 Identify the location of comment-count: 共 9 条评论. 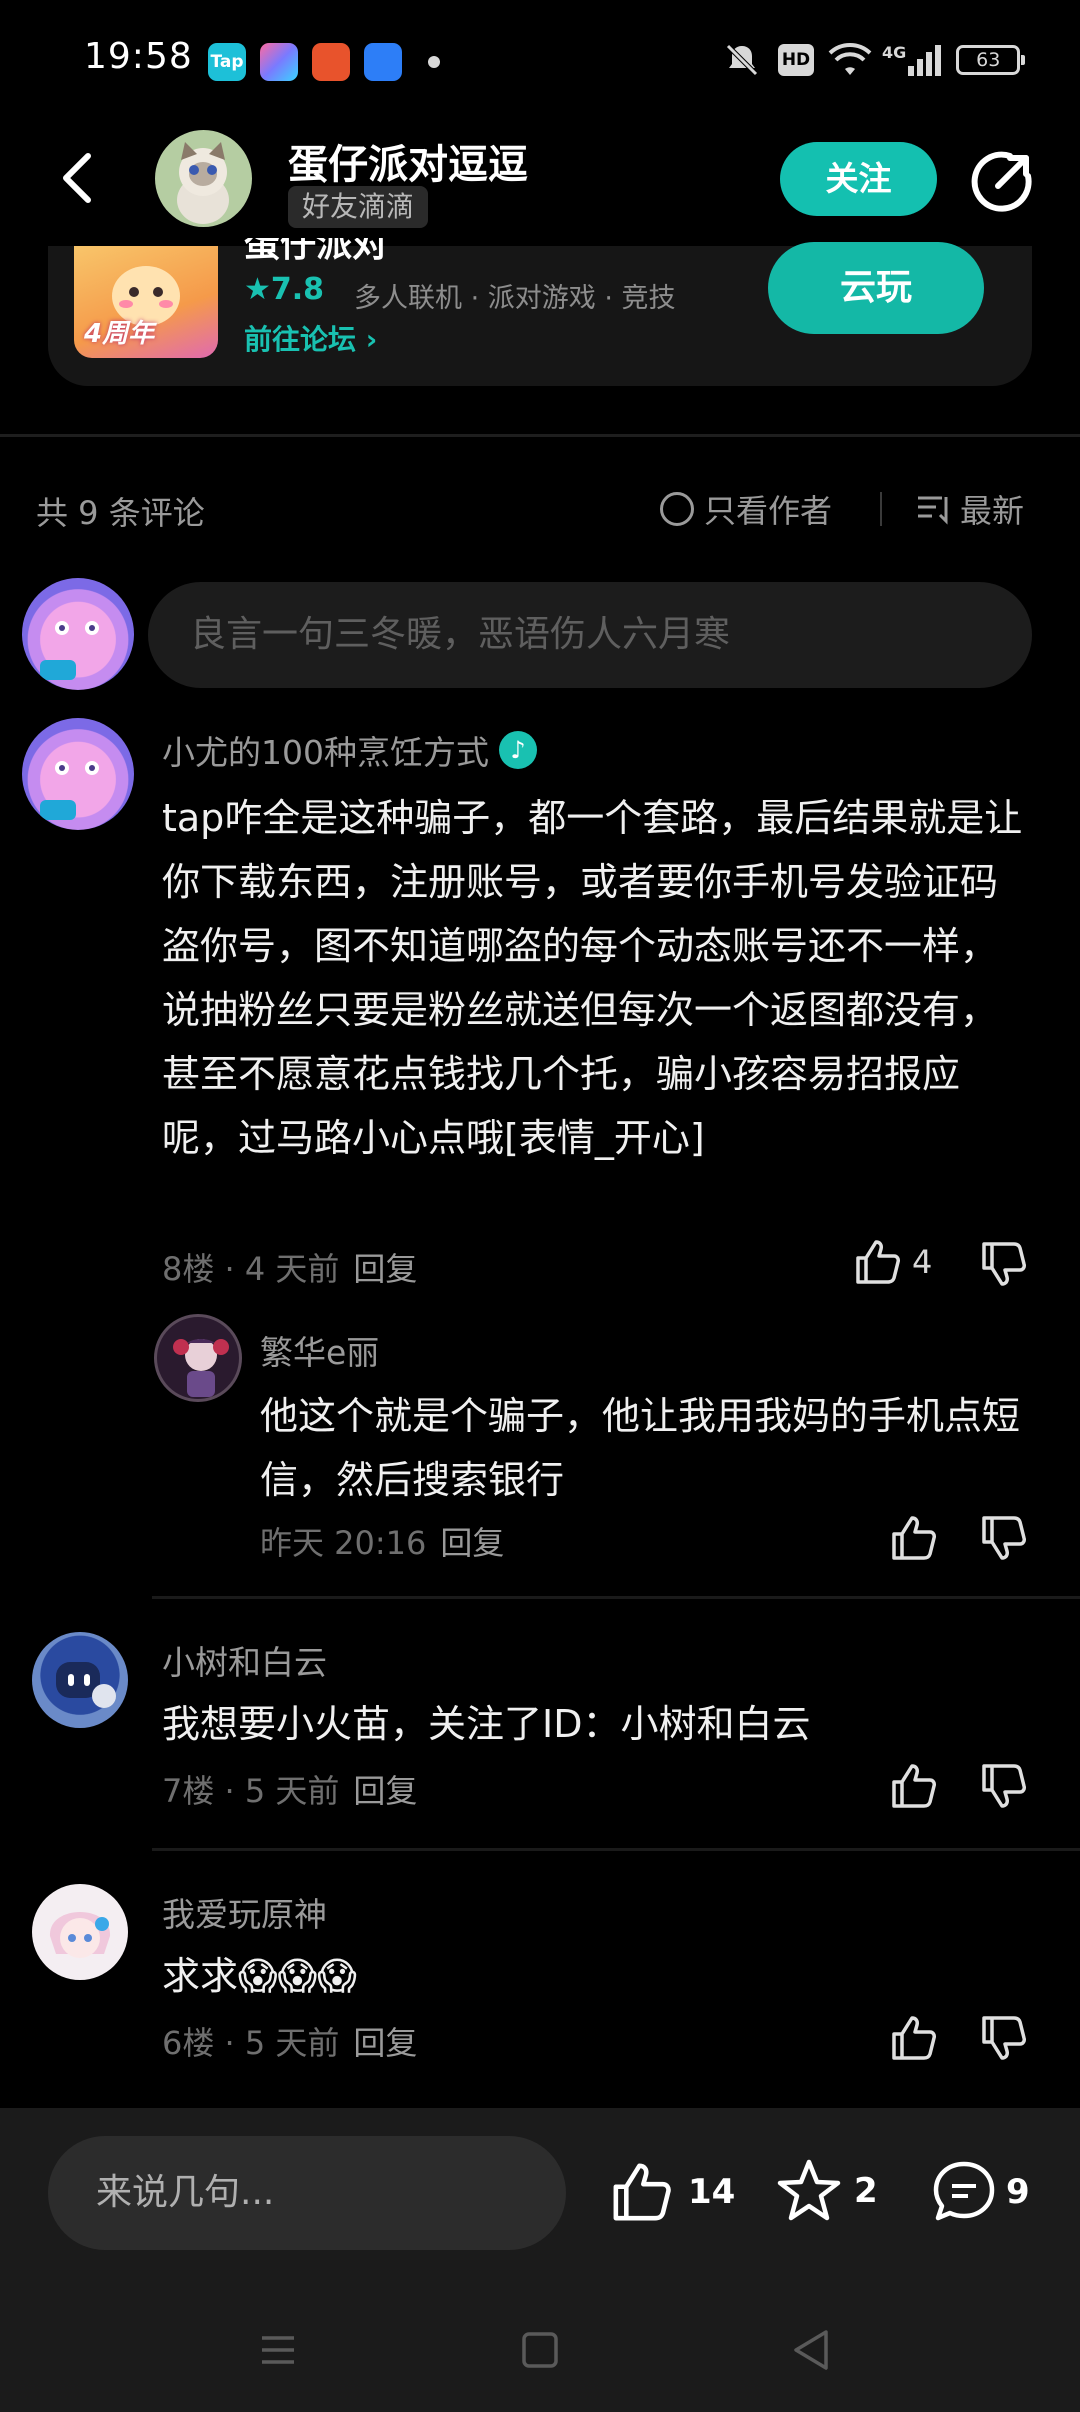
(120, 513).